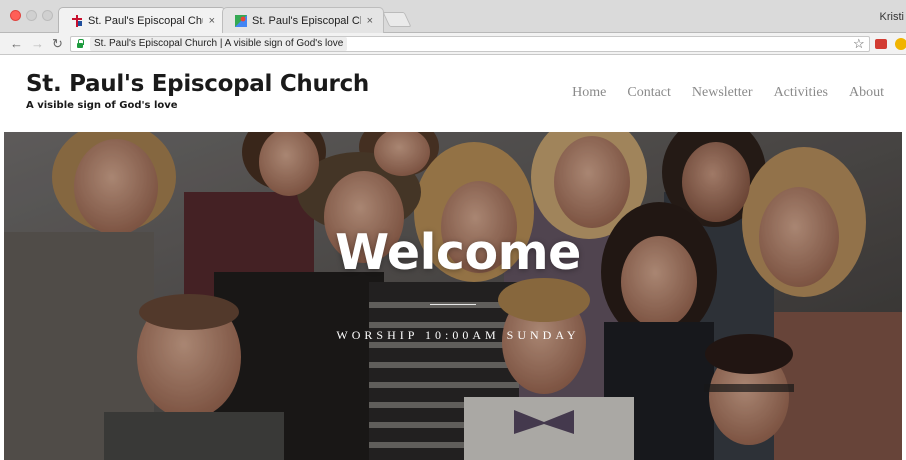 The image size is (906, 460). I want to click on browser-tab-active: St. Paul's Episcopal Church | A ×, so click(142, 20).